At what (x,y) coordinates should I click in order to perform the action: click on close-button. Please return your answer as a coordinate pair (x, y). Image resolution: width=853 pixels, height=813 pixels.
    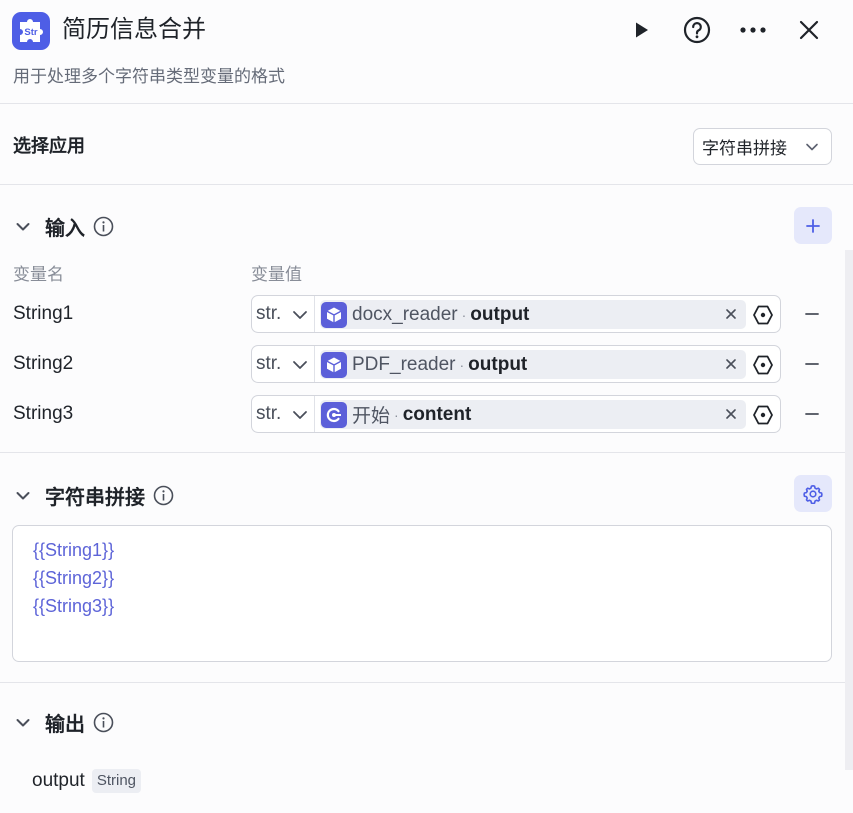
    Looking at the image, I should click on (809, 30).